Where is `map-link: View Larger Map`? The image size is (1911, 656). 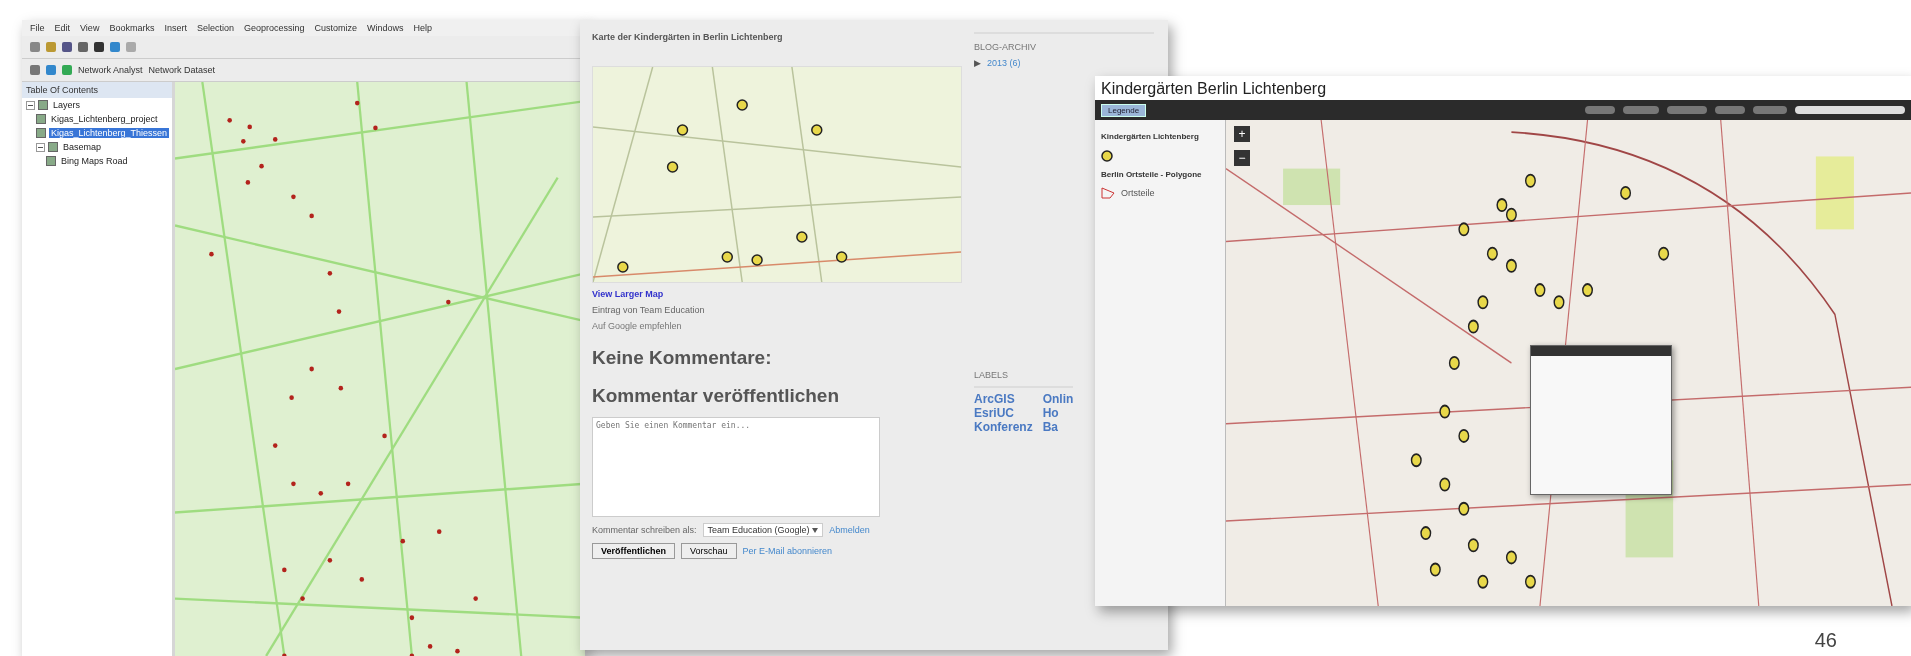
map-link: View Larger Map is located at coordinates (777, 294).